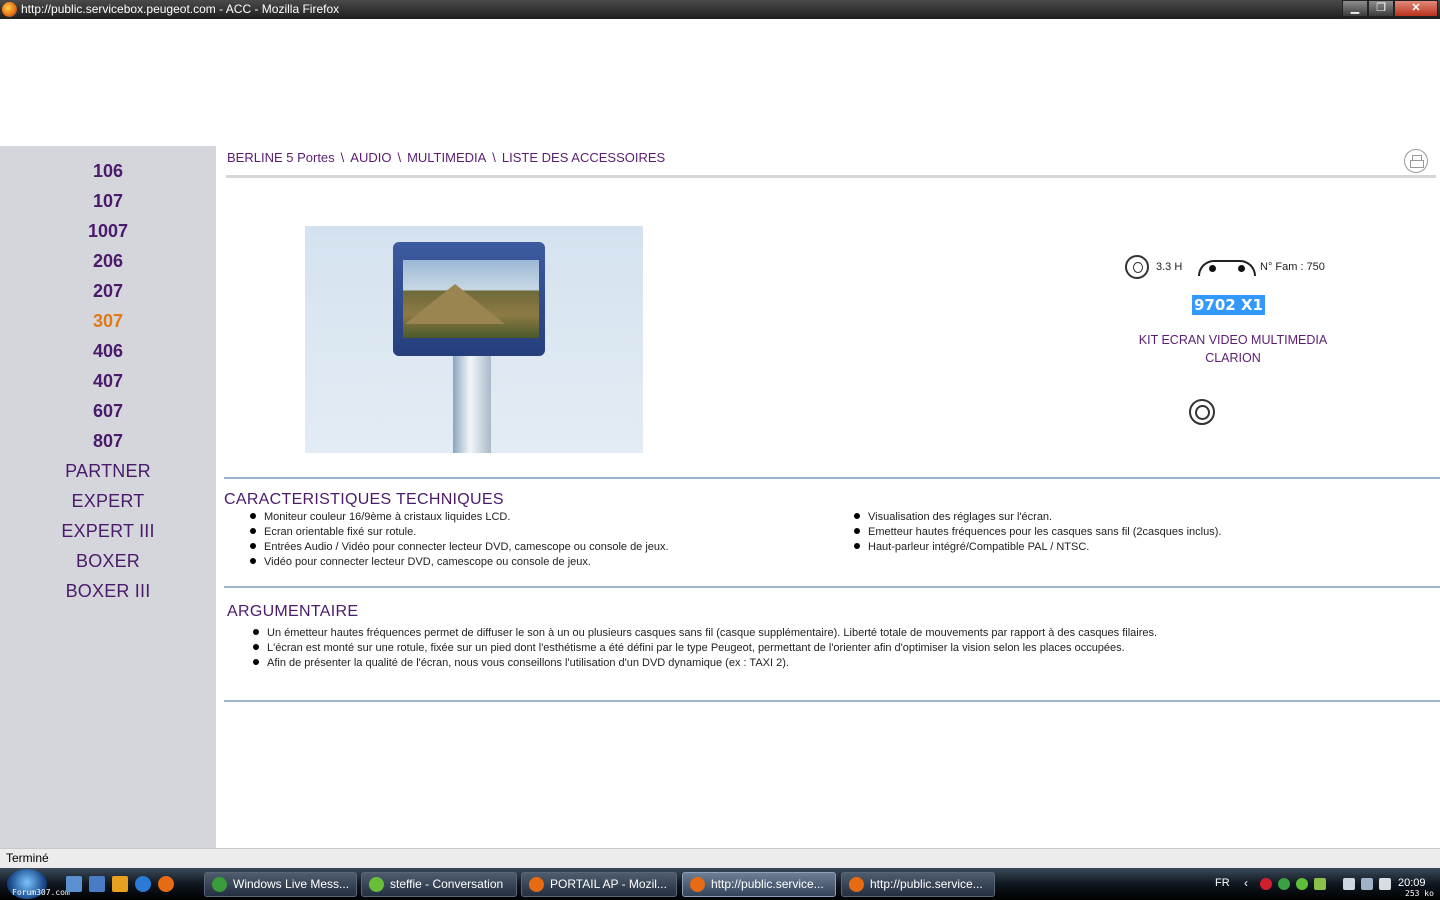  I want to click on screen-mountain, so click(455, 304).